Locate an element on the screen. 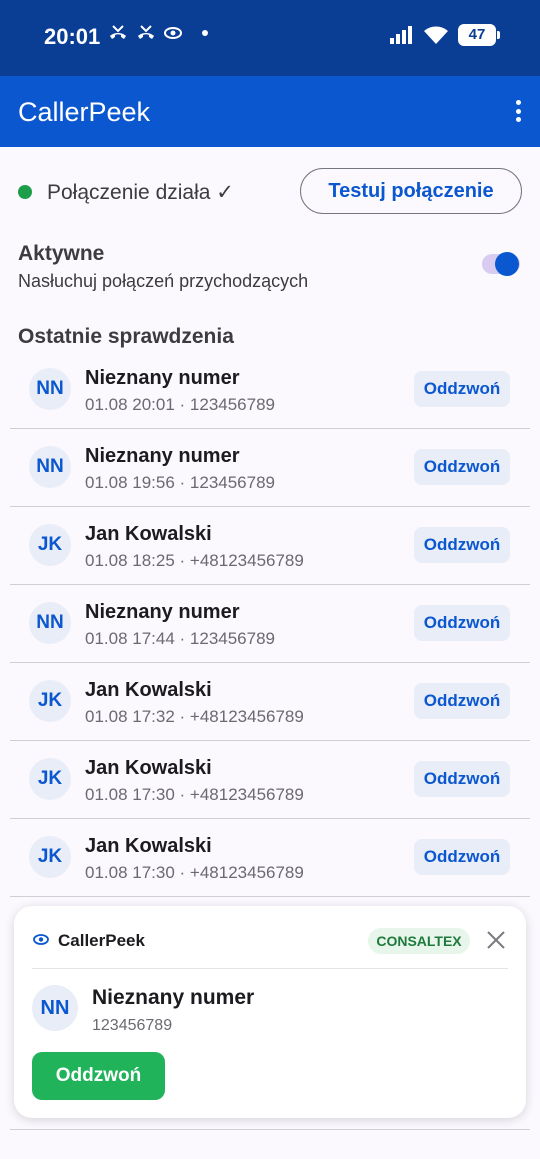 This screenshot has width=540, height=1159. call-meta: 01.08 20:01 · 123456789 is located at coordinates (180, 404).